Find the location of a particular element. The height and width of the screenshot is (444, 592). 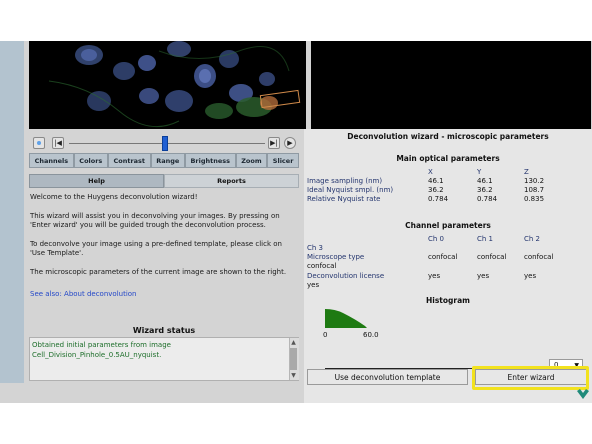

license-ch2: yes is located at coordinates (530, 276).